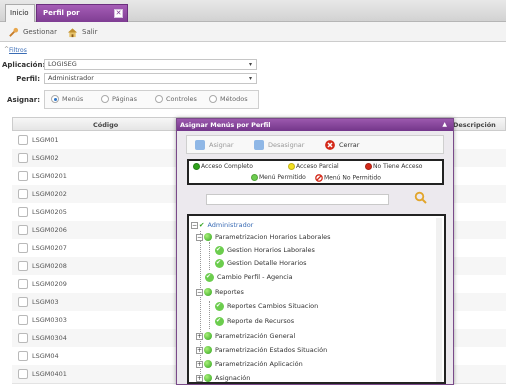  What do you see at coordinates (291, 166) in the screenshot?
I see `yellow-dot-icon` at bounding box center [291, 166].